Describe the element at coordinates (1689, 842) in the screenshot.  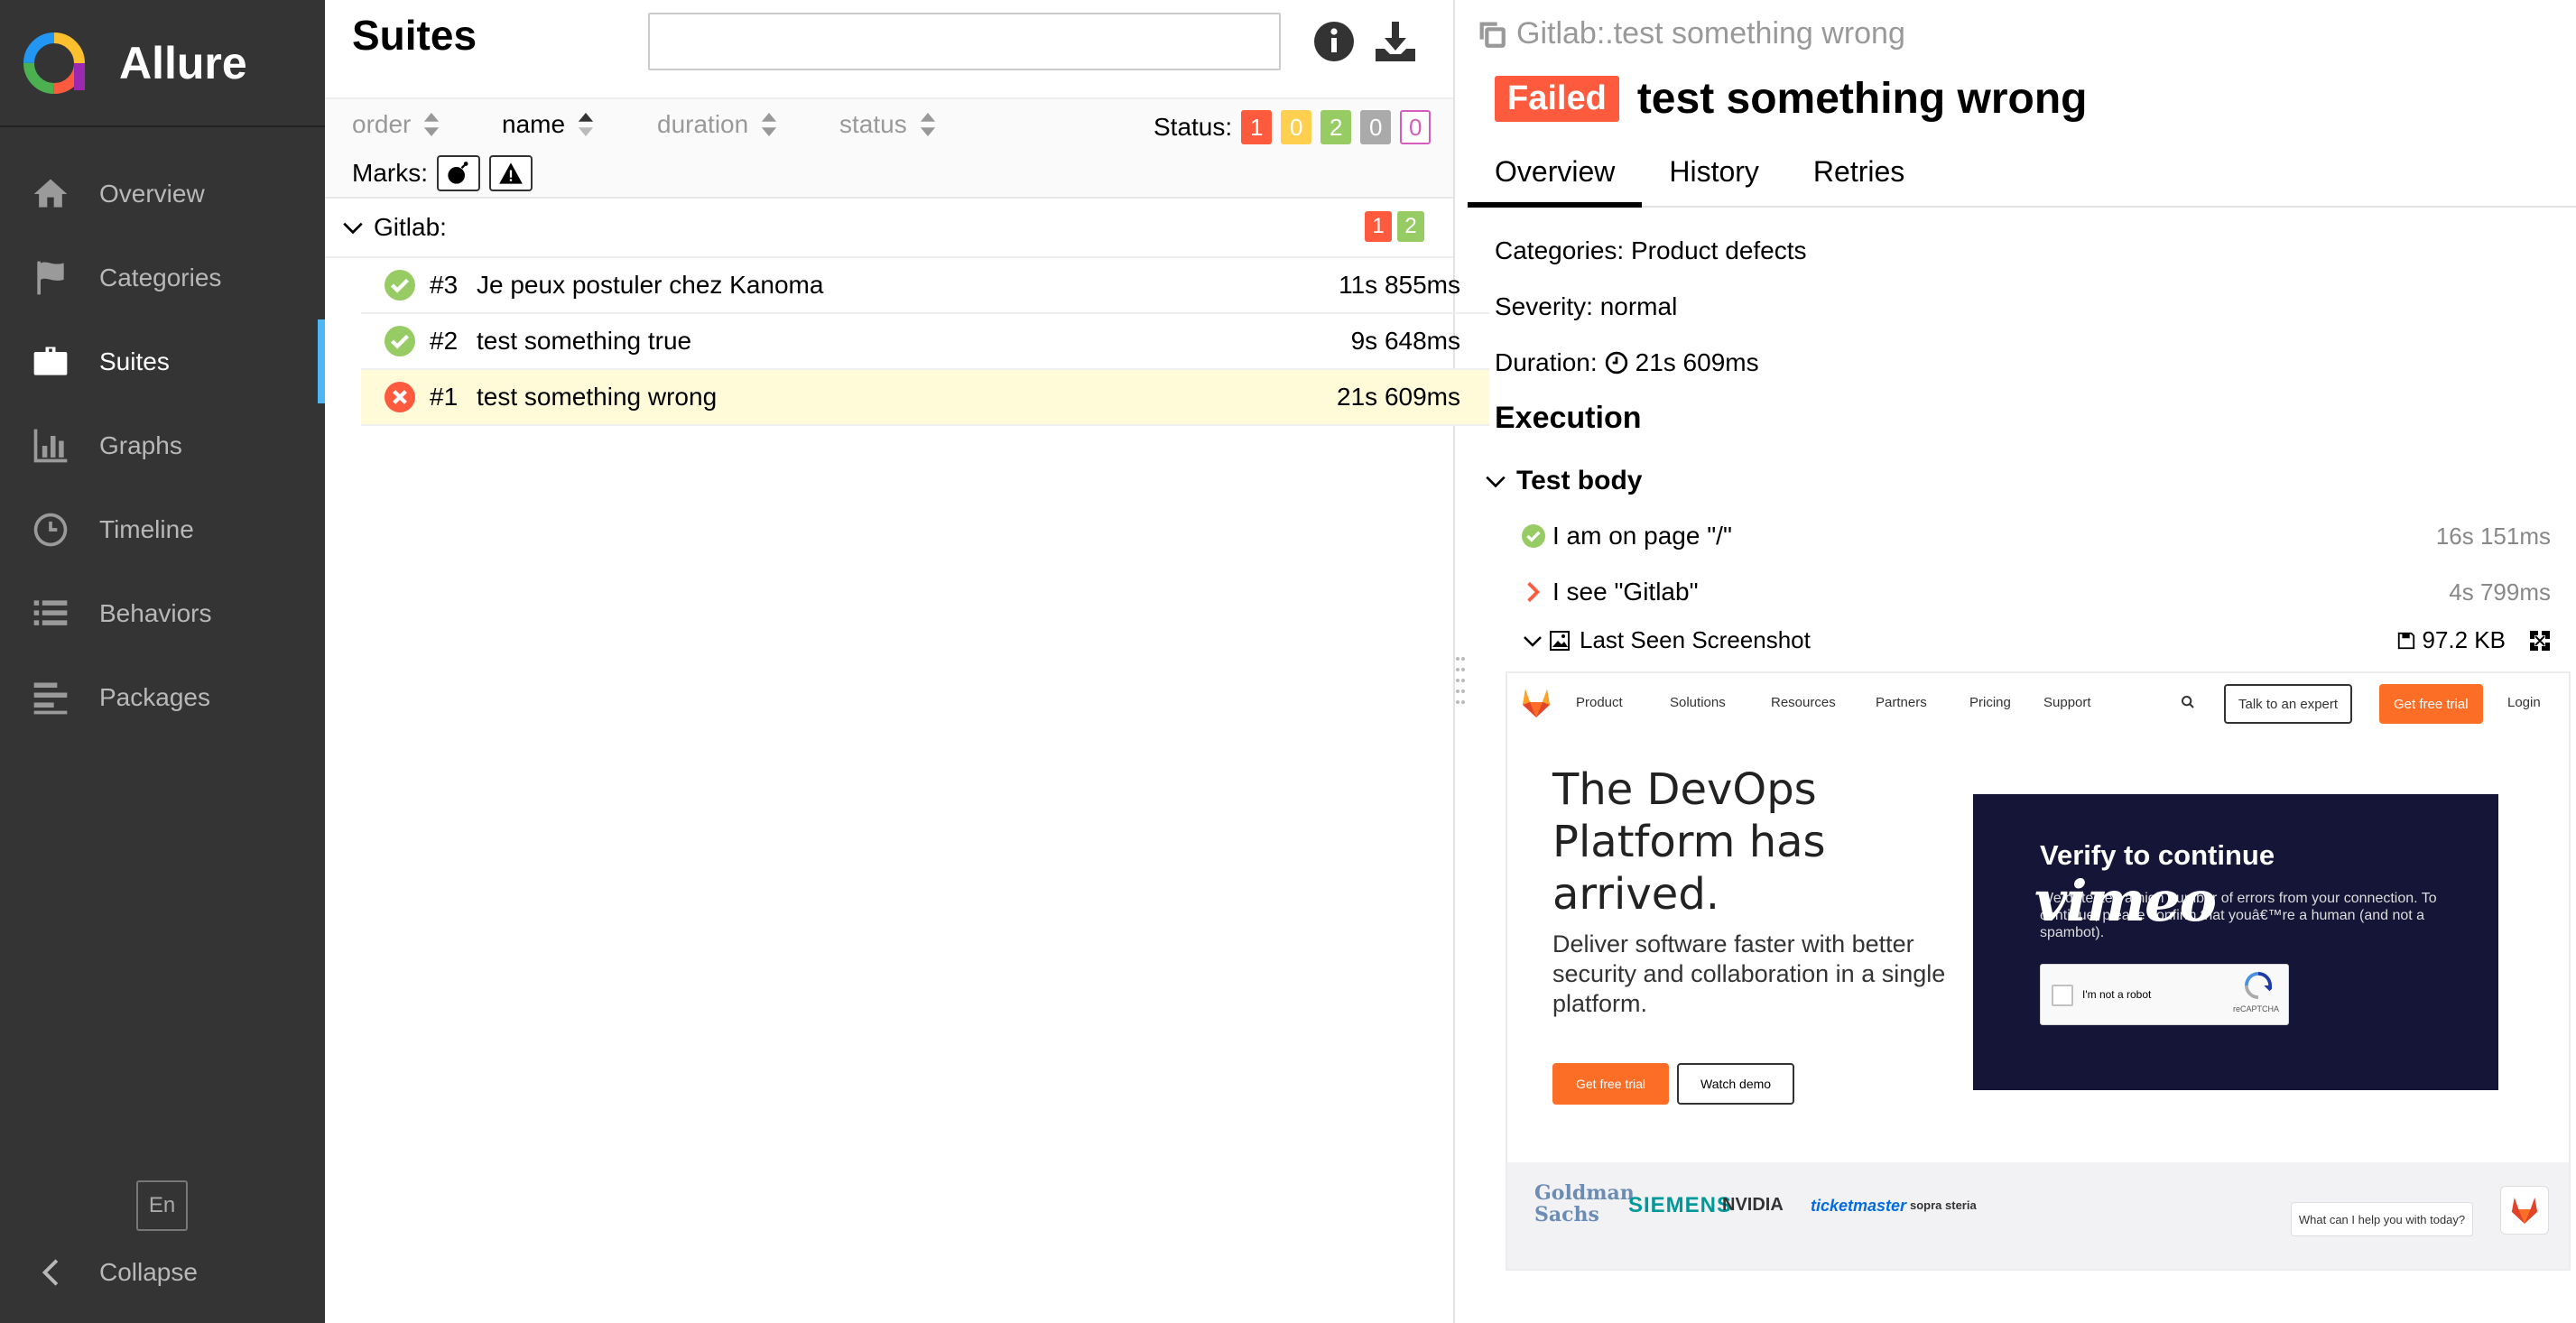
I see `gitlab-hero-title: The DevOps Platform has arrived.` at that location.